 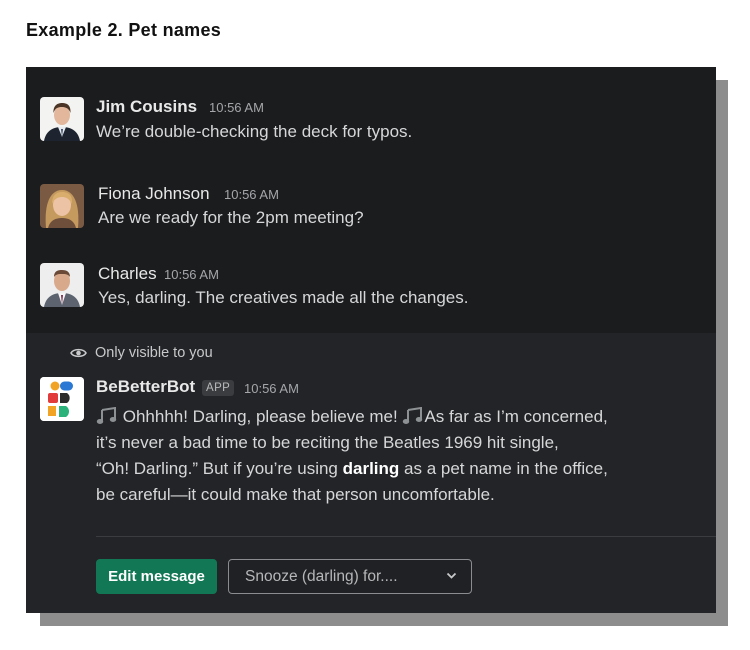 What do you see at coordinates (154, 353) in the screenshot?
I see `visibility-label: Only visible to you` at bounding box center [154, 353].